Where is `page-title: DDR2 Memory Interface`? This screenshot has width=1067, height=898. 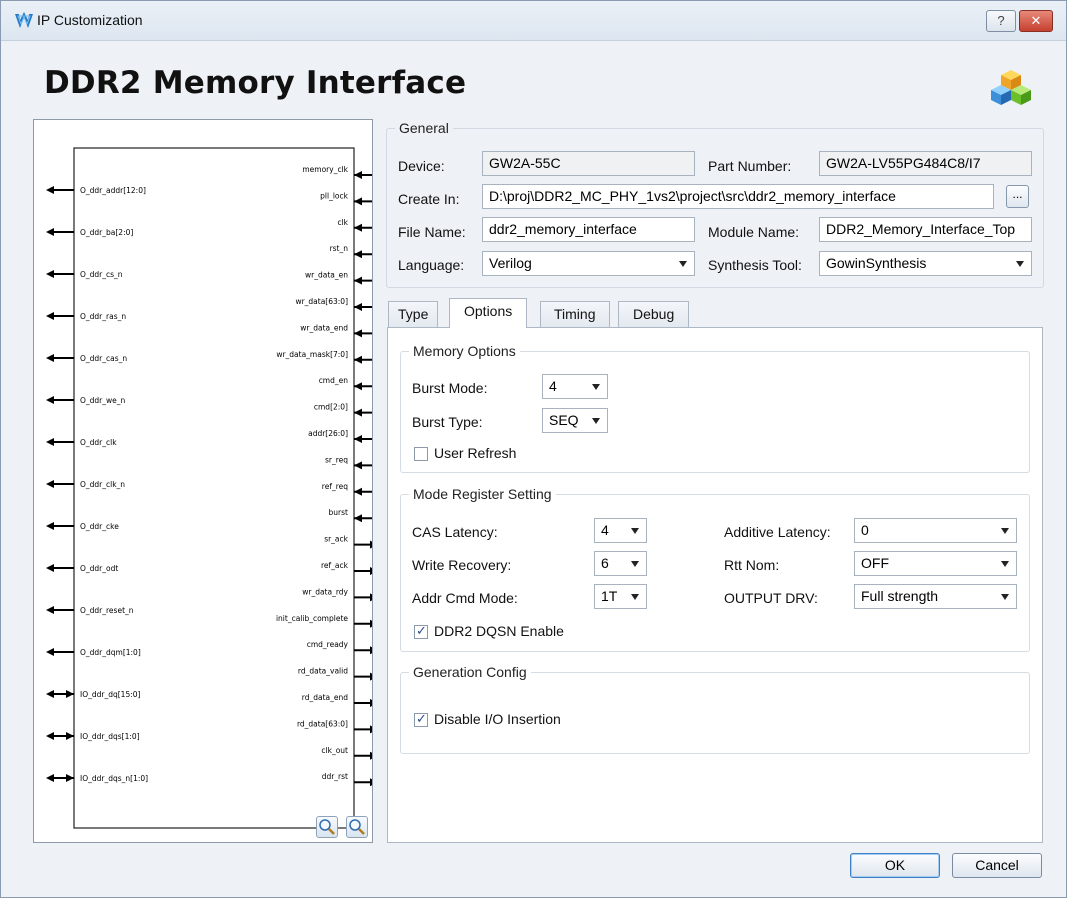
page-title: DDR2 Memory Interface is located at coordinates (255, 83).